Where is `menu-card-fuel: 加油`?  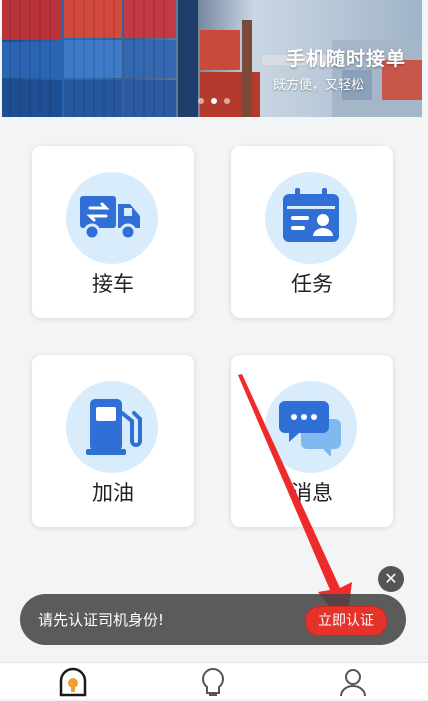
menu-card-fuel: 加油 is located at coordinates (113, 441).